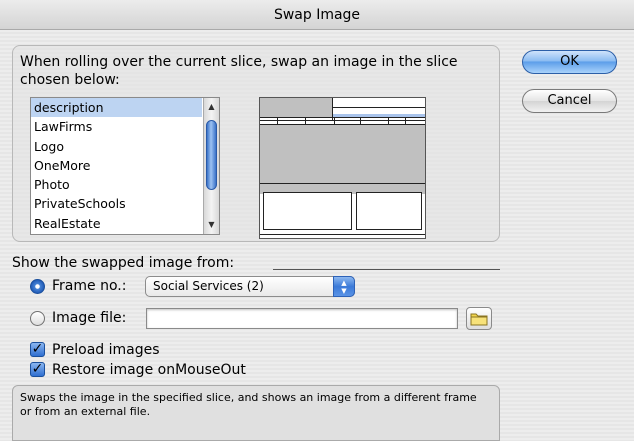  Describe the element at coordinates (342, 154) in the screenshot. I see `preview-slice-photo` at that location.